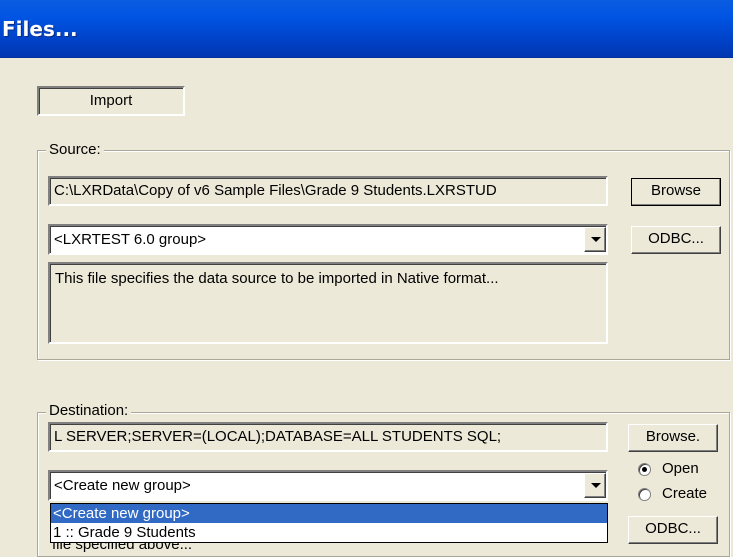  I want to click on source-browse-label: Browse, so click(676, 190).